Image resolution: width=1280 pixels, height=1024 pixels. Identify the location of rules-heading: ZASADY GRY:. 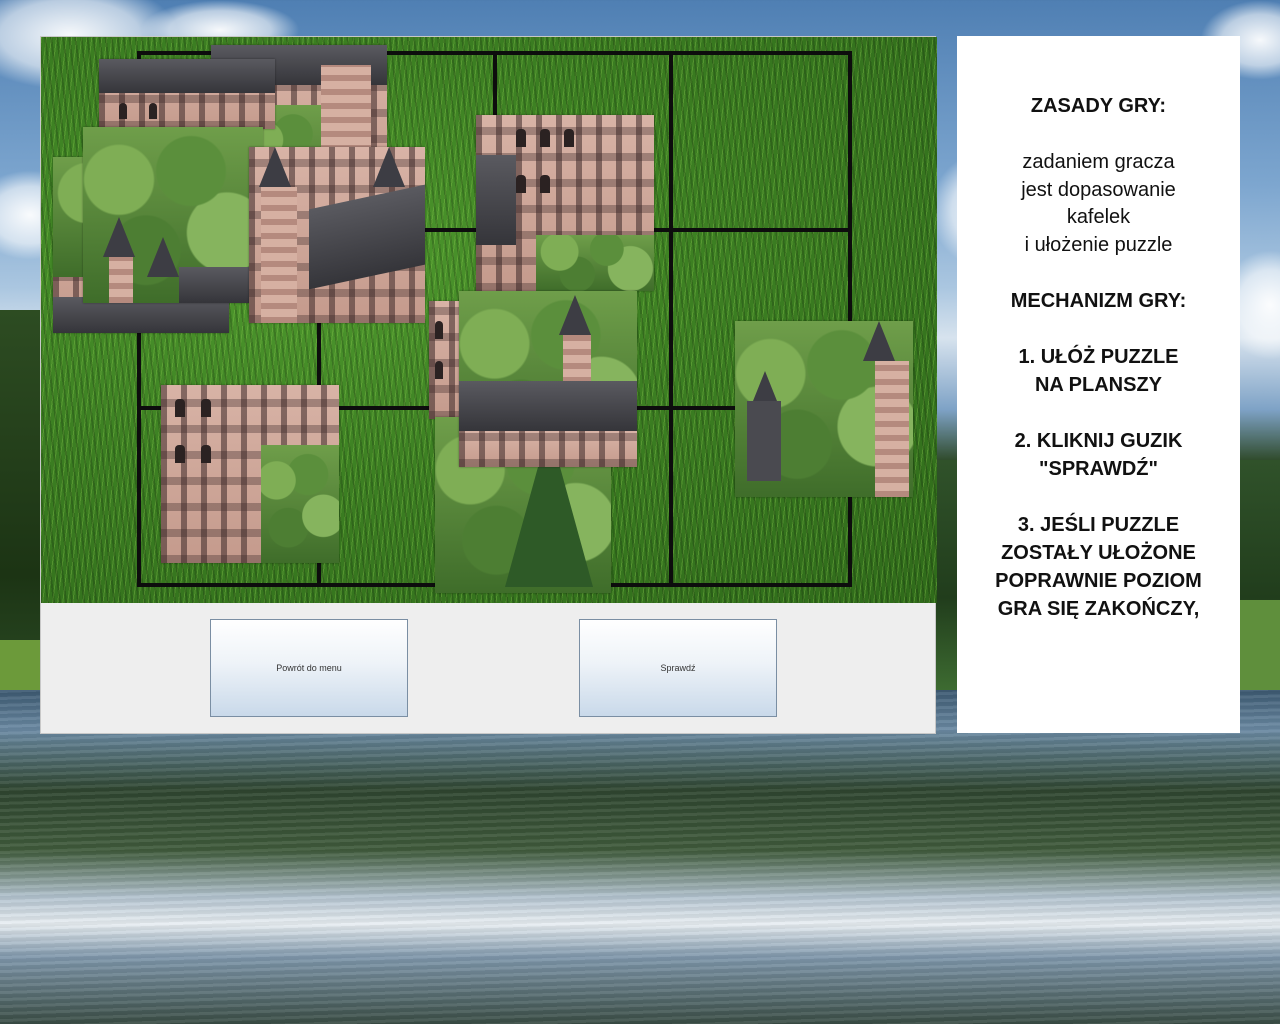
(1098, 106).